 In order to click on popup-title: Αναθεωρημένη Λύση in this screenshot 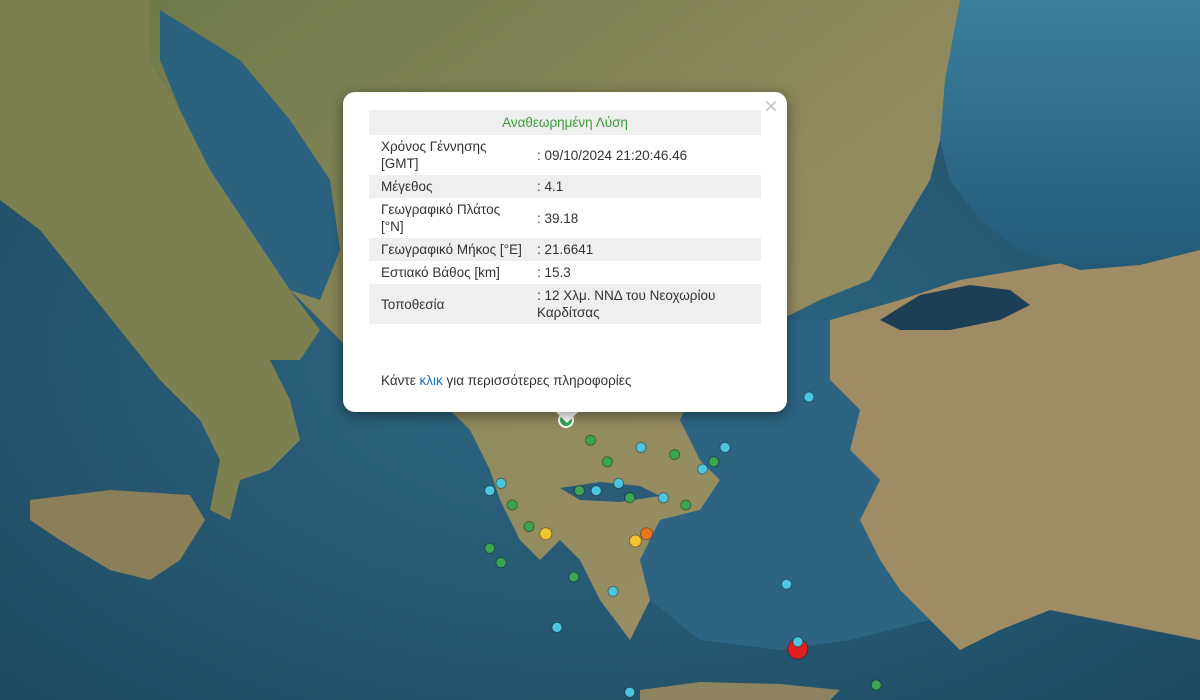, I will do `click(565, 122)`.